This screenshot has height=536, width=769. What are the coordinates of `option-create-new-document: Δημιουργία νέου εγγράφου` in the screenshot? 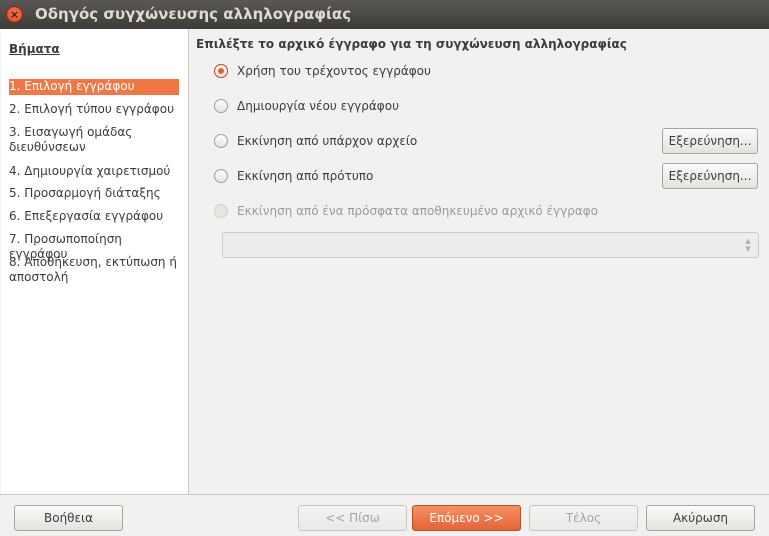 It's located at (306, 106).